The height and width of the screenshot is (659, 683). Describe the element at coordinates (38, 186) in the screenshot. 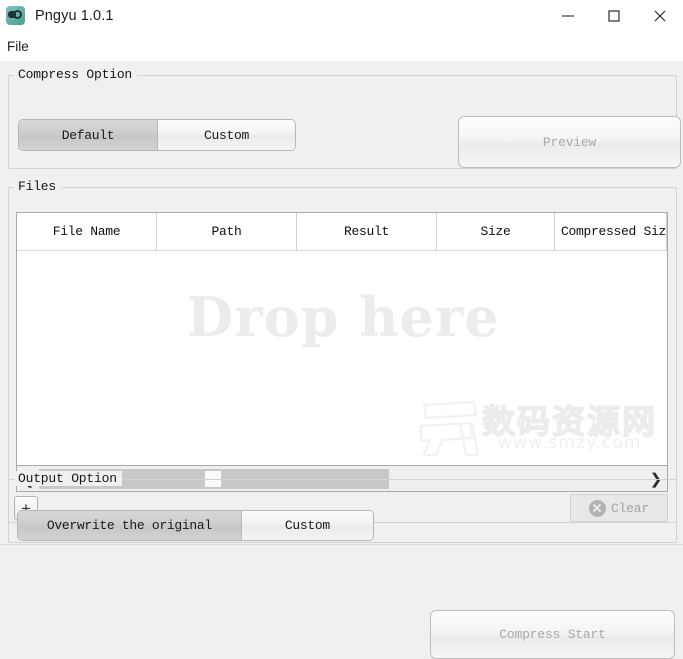

I see `files-legend: Files` at that location.